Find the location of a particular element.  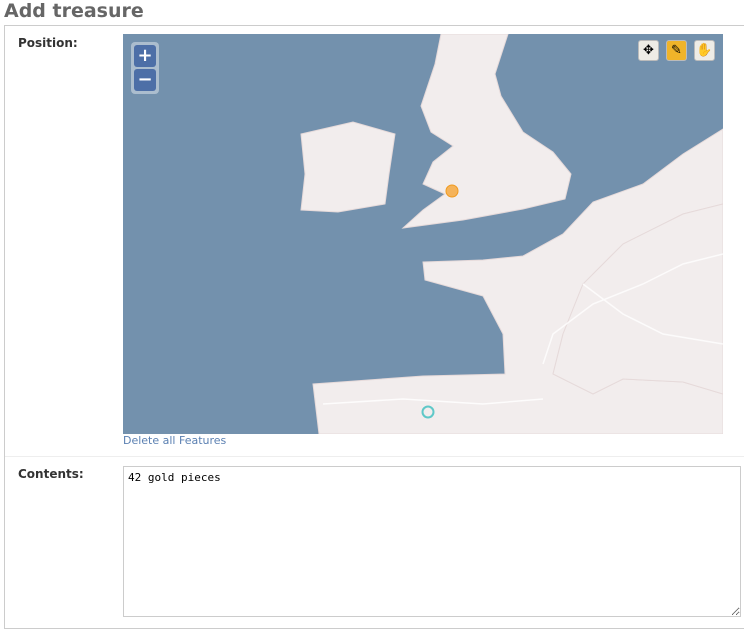

zoom-out-button: − is located at coordinates (145, 80).